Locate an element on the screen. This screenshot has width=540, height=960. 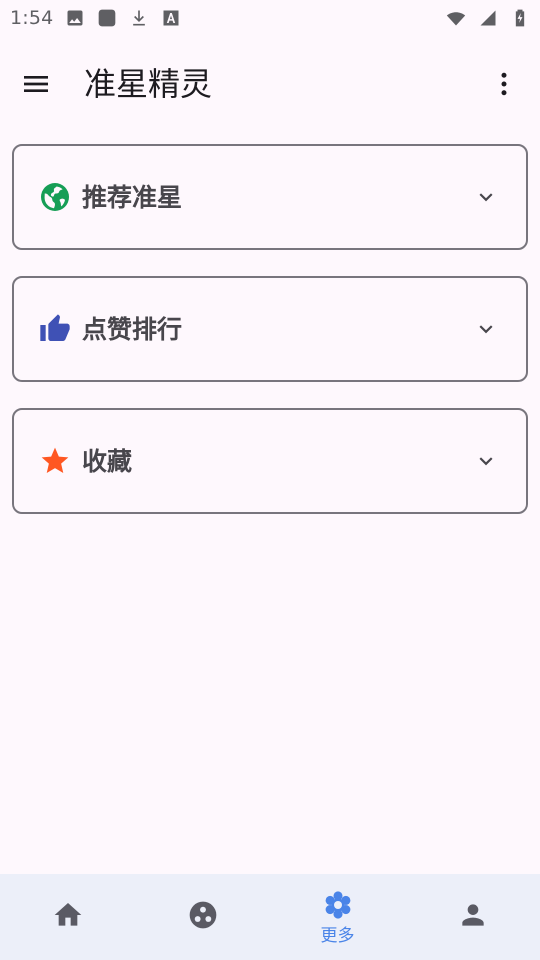
section-card-likes-ranking: 点赞排行 is located at coordinates (270, 329).